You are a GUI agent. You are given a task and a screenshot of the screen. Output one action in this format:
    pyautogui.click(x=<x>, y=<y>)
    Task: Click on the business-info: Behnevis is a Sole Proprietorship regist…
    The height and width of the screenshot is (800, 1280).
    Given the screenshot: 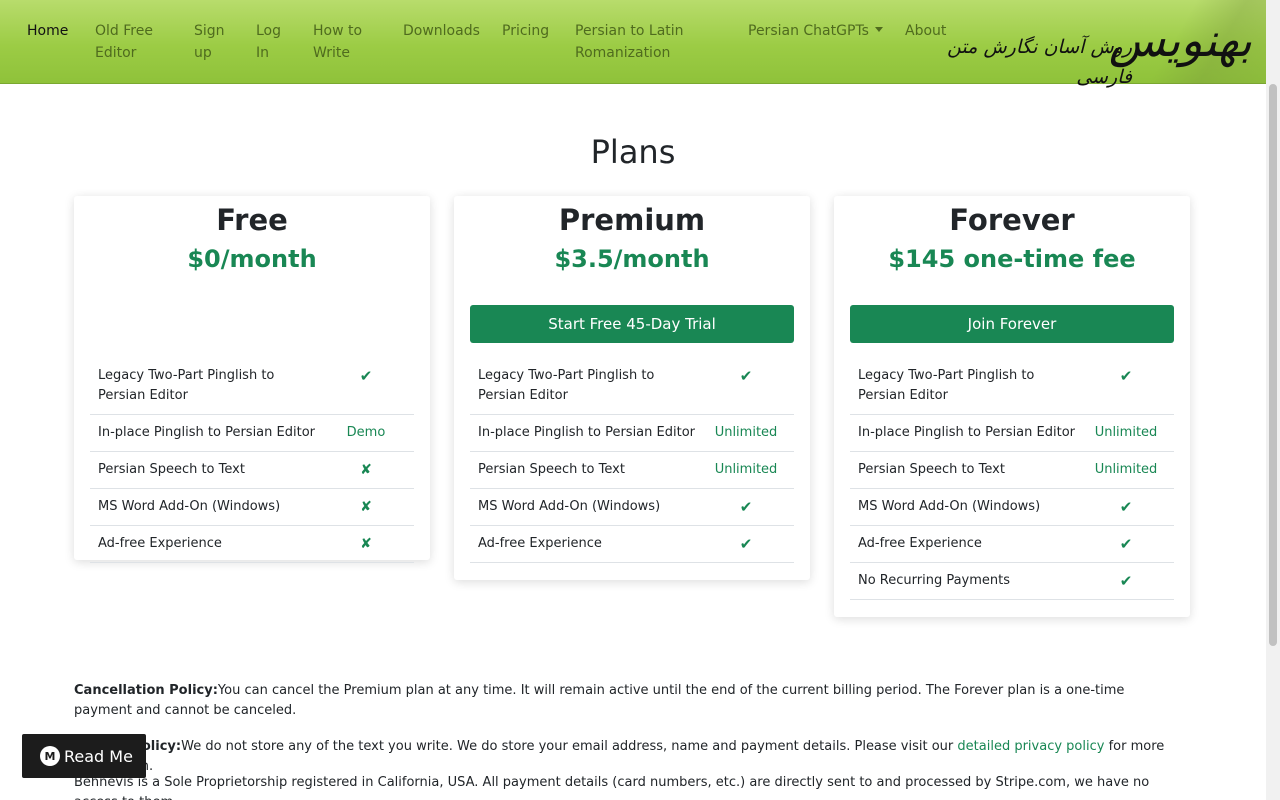 What is the action you would take?
    pyautogui.click(x=612, y=787)
    